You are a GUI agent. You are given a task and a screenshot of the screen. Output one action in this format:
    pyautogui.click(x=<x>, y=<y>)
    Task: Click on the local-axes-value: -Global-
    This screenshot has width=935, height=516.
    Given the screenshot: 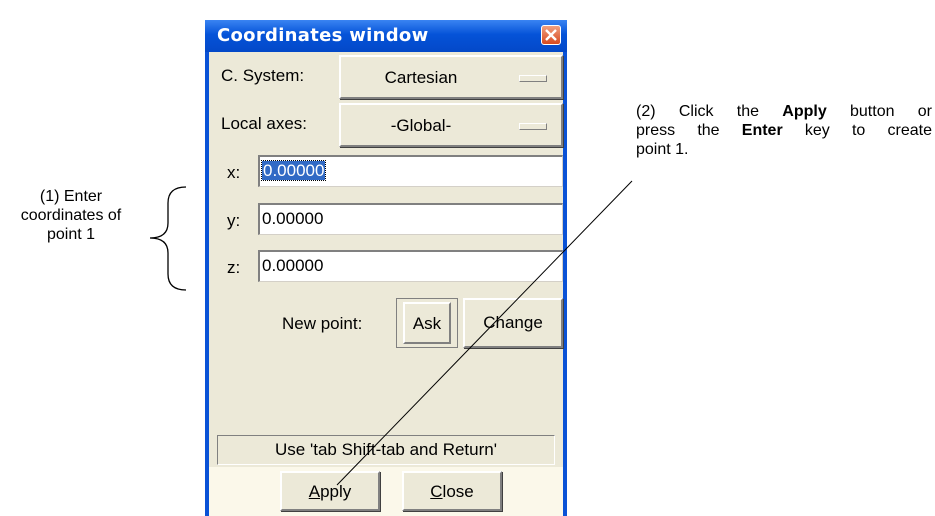 What is the action you would take?
    pyautogui.click(x=421, y=125)
    